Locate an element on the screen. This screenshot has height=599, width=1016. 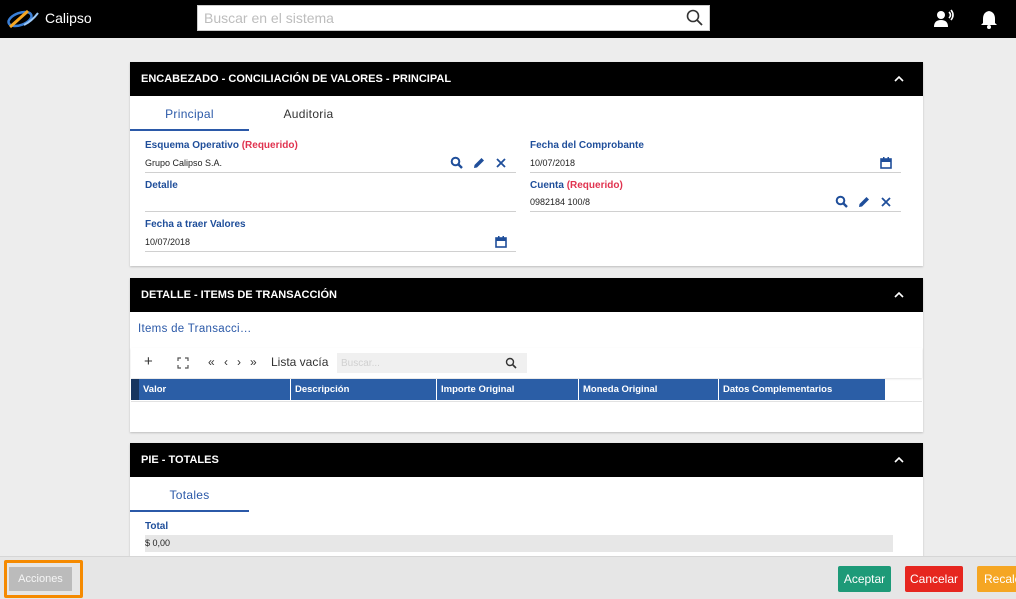
next-page-icon: › is located at coordinates (239, 362).